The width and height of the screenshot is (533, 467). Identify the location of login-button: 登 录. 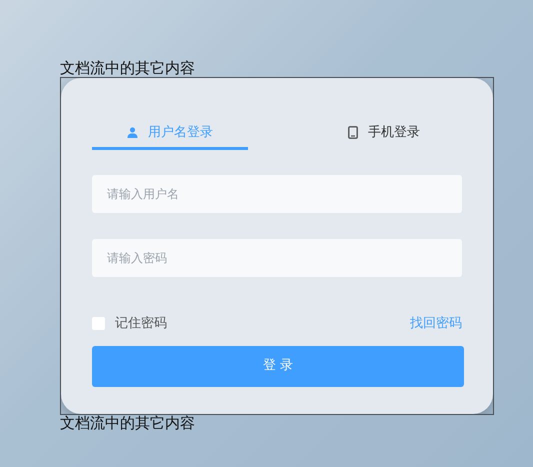
(278, 366).